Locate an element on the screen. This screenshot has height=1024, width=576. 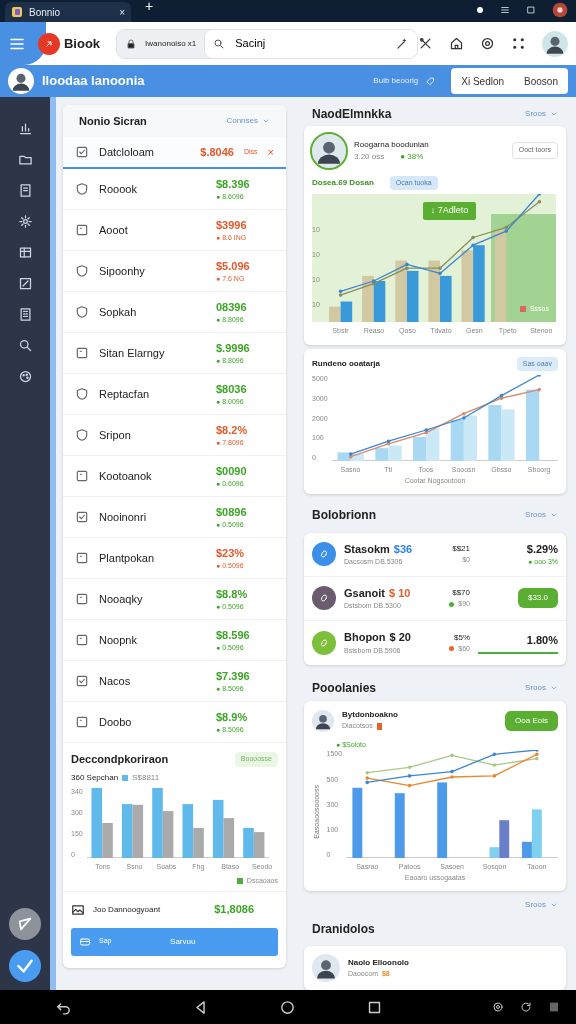
legend-label: S$8811 is located at coordinates (146, 777).